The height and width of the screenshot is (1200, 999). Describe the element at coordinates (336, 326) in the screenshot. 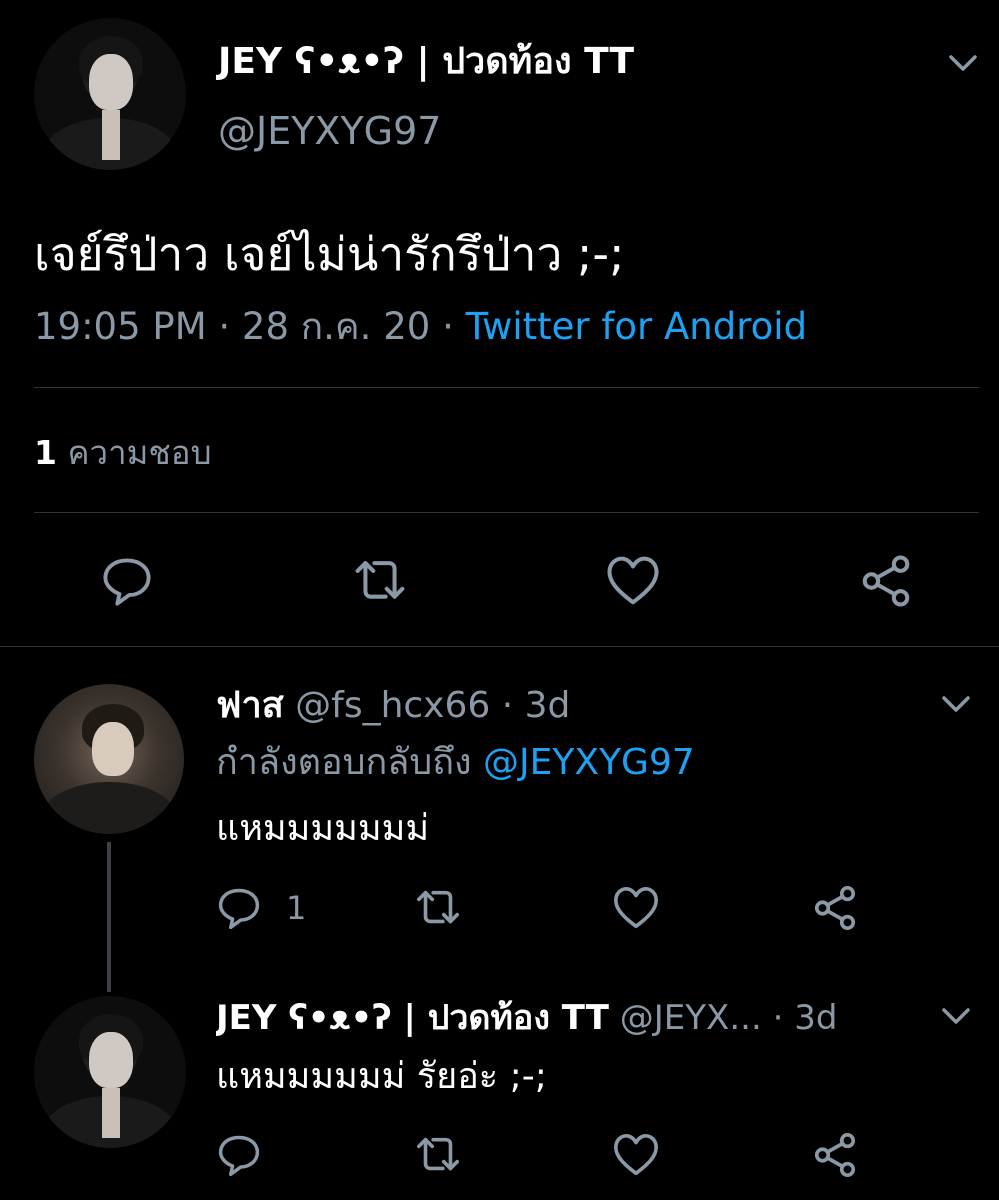

I see `tweet-date: 28 ก.ค. 20` at that location.